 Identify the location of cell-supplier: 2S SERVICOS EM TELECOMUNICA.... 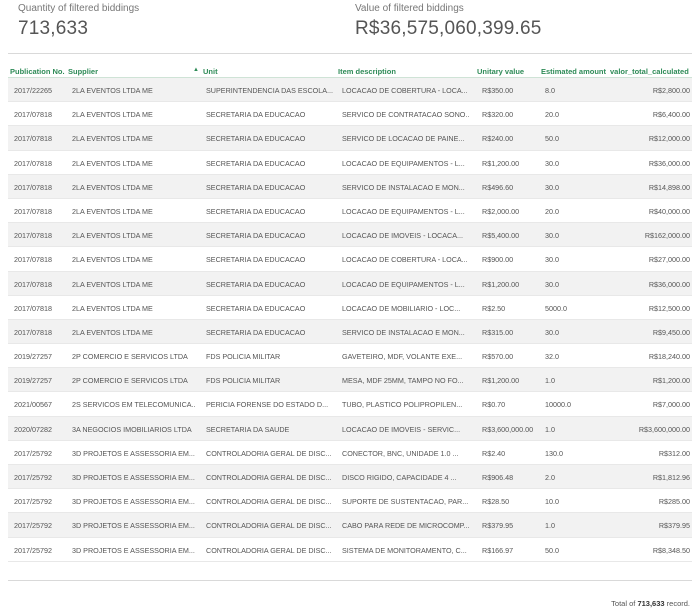
(134, 405).